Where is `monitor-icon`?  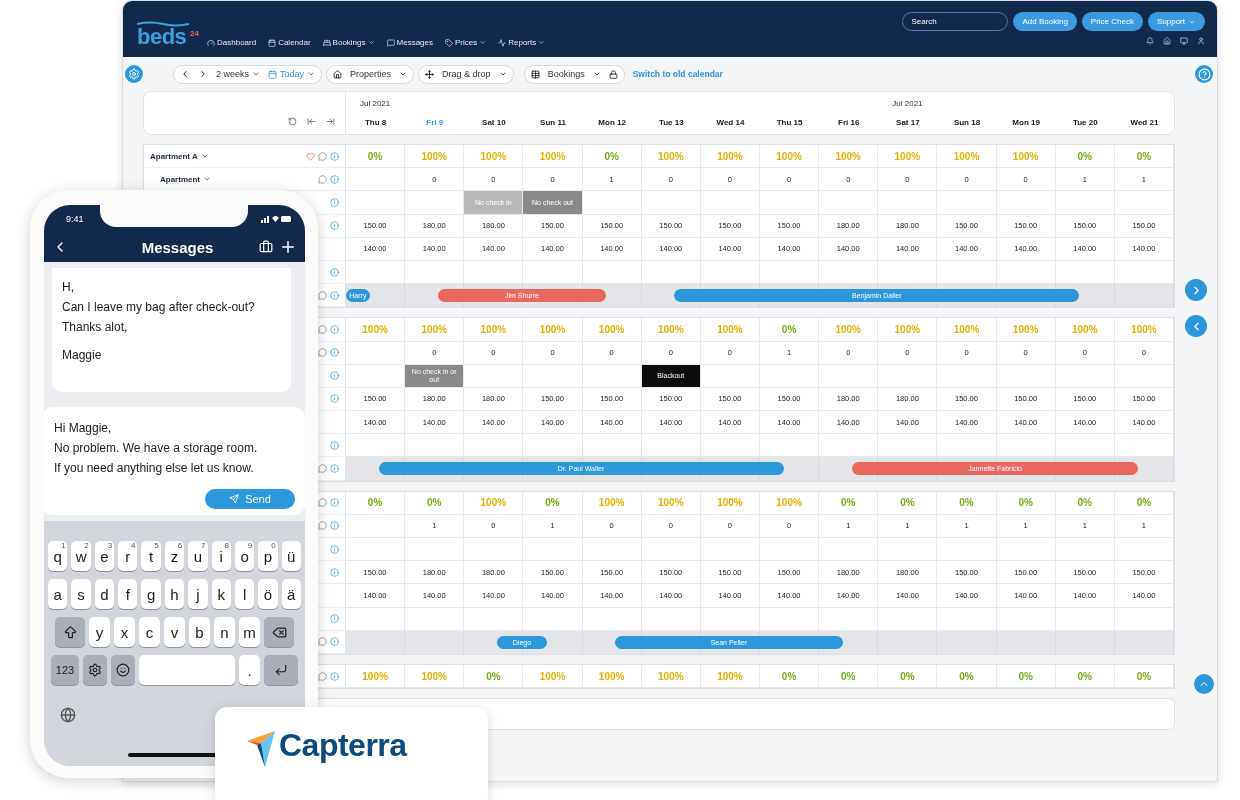 monitor-icon is located at coordinates (1184, 41).